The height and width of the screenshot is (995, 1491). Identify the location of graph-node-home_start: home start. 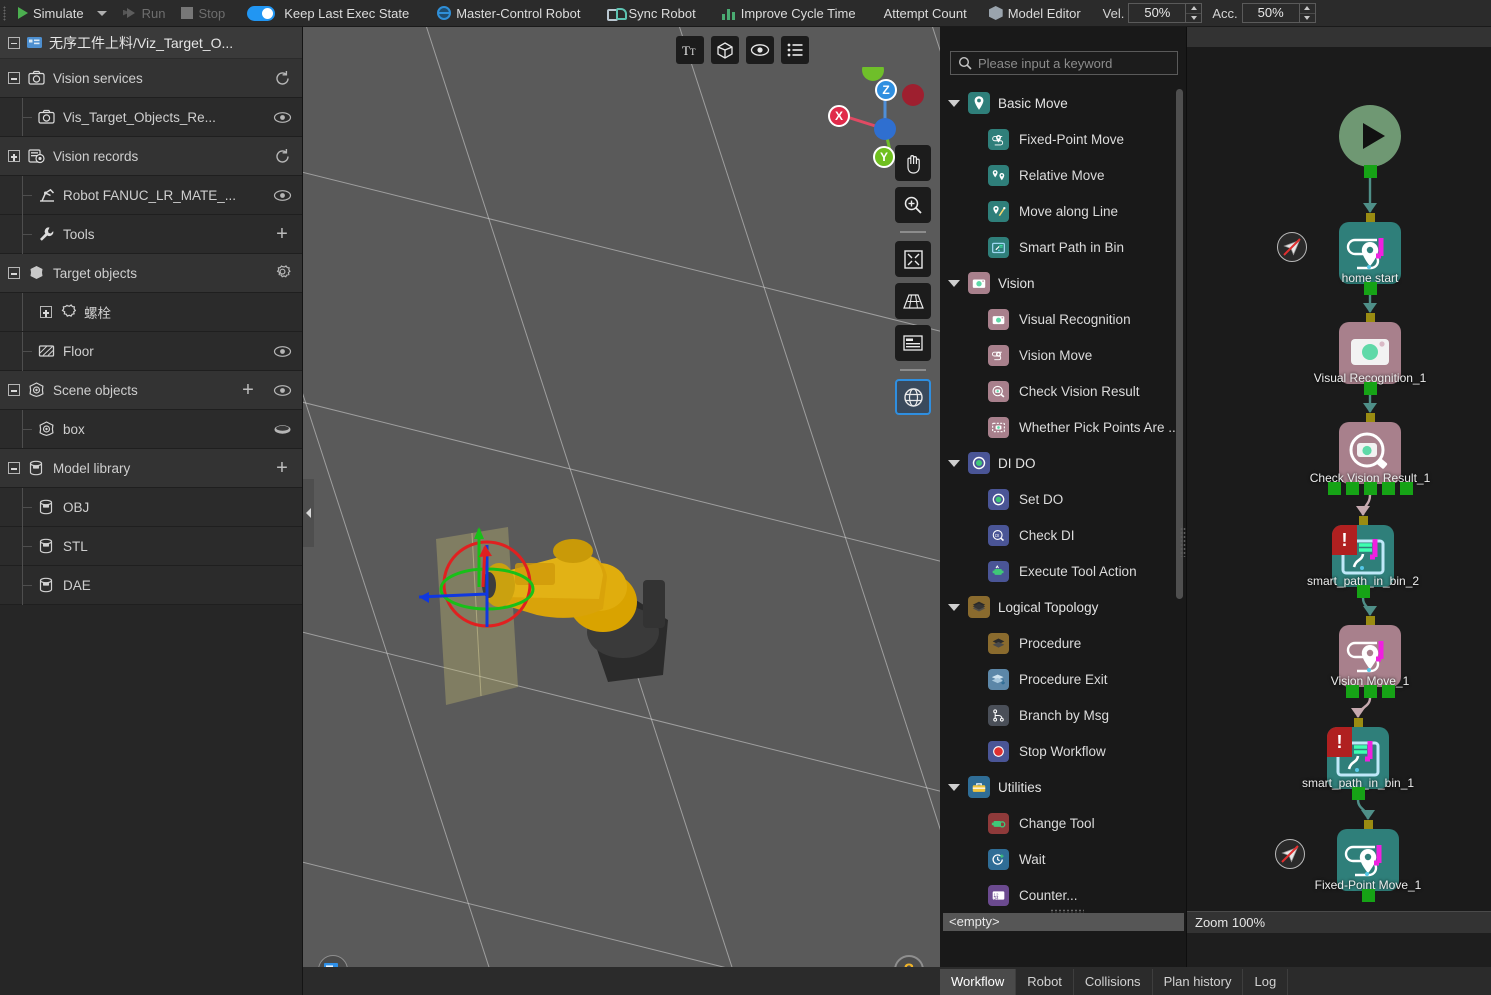
(1339, 254).